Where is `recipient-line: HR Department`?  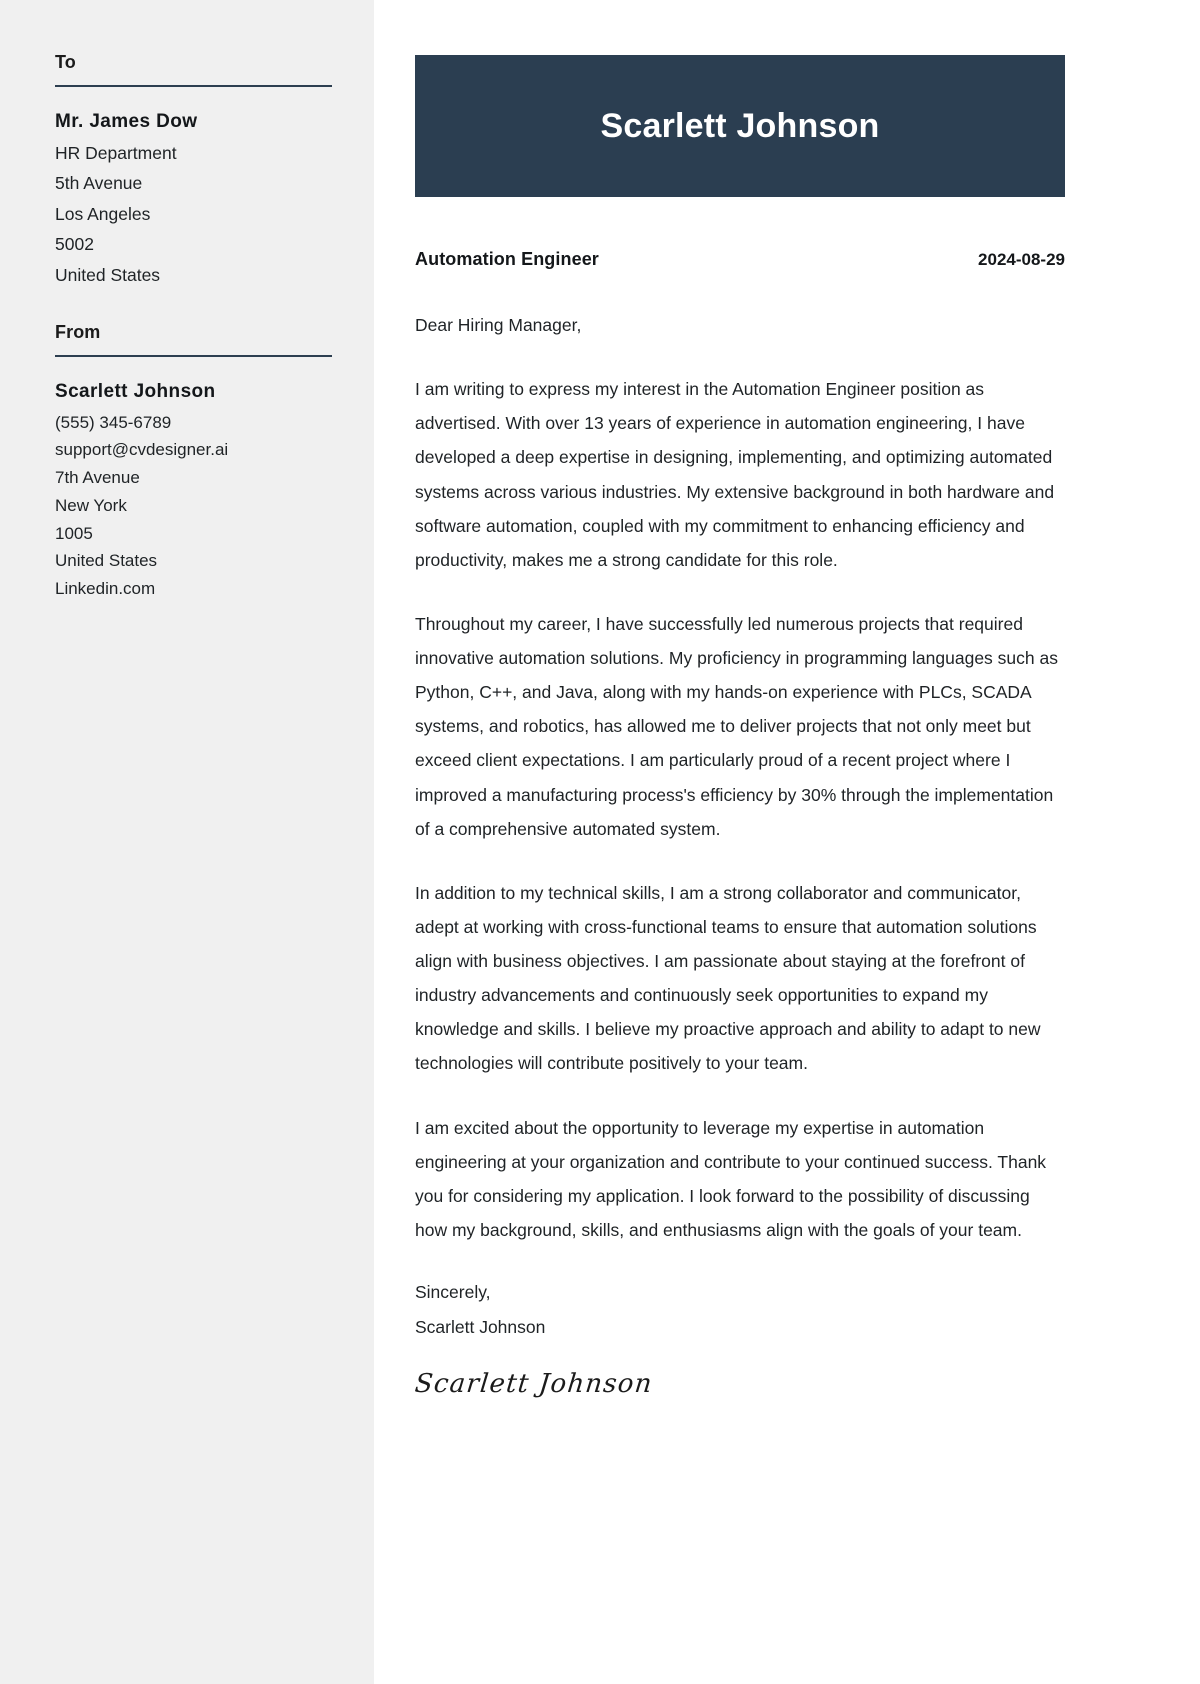
recipient-line: HR Department is located at coordinates (116, 152).